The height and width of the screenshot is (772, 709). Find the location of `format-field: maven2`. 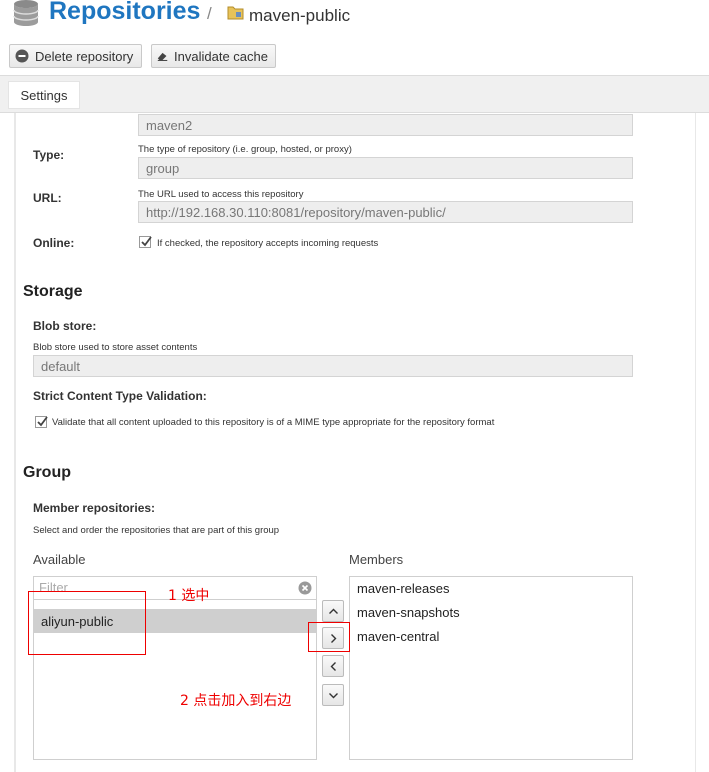

format-field: maven2 is located at coordinates (385, 125).